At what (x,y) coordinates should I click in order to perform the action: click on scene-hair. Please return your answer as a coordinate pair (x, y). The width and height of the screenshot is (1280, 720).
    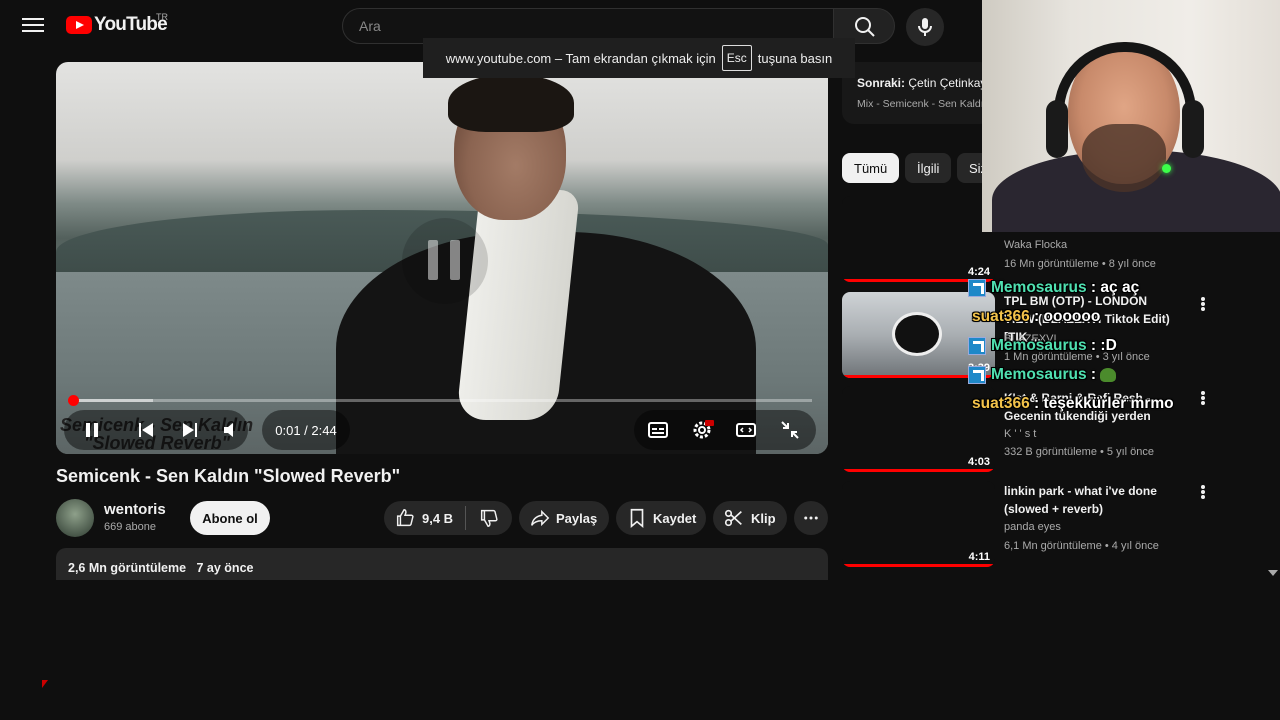
    Looking at the image, I should click on (511, 103).